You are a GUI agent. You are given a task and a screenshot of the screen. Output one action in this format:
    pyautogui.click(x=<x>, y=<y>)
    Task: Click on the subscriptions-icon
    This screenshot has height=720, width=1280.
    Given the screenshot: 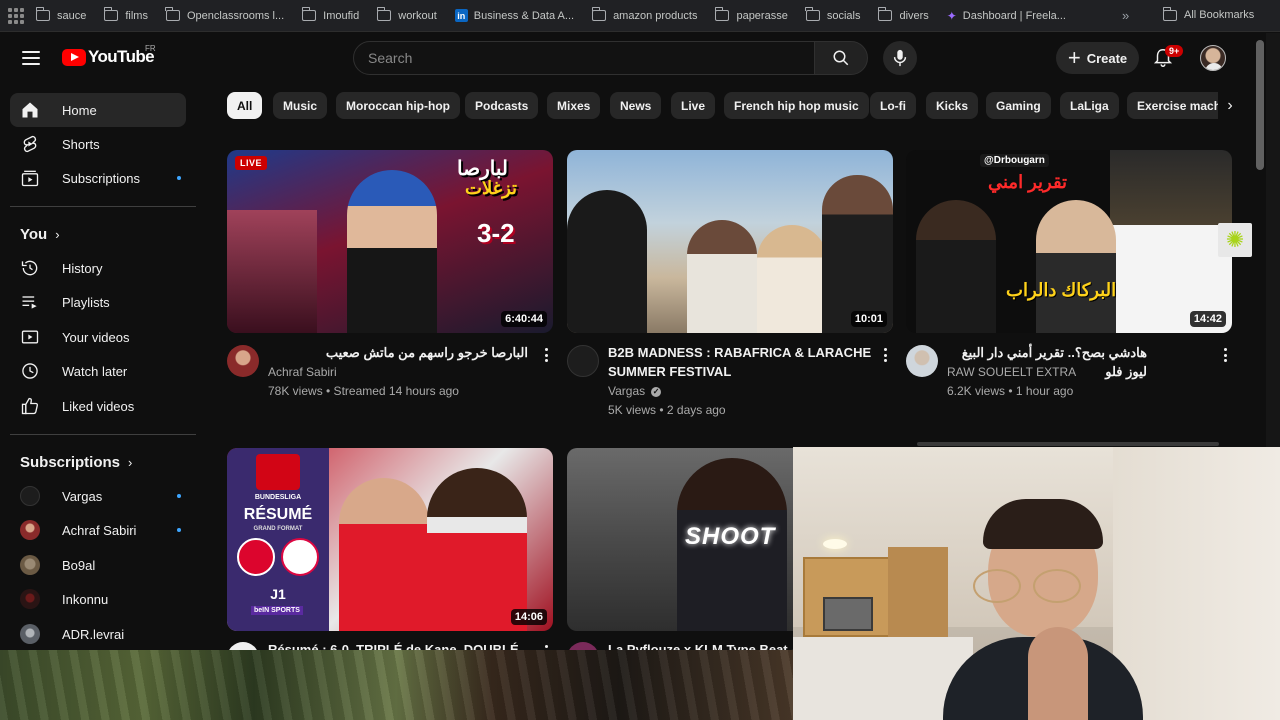 What is the action you would take?
    pyautogui.click(x=30, y=178)
    